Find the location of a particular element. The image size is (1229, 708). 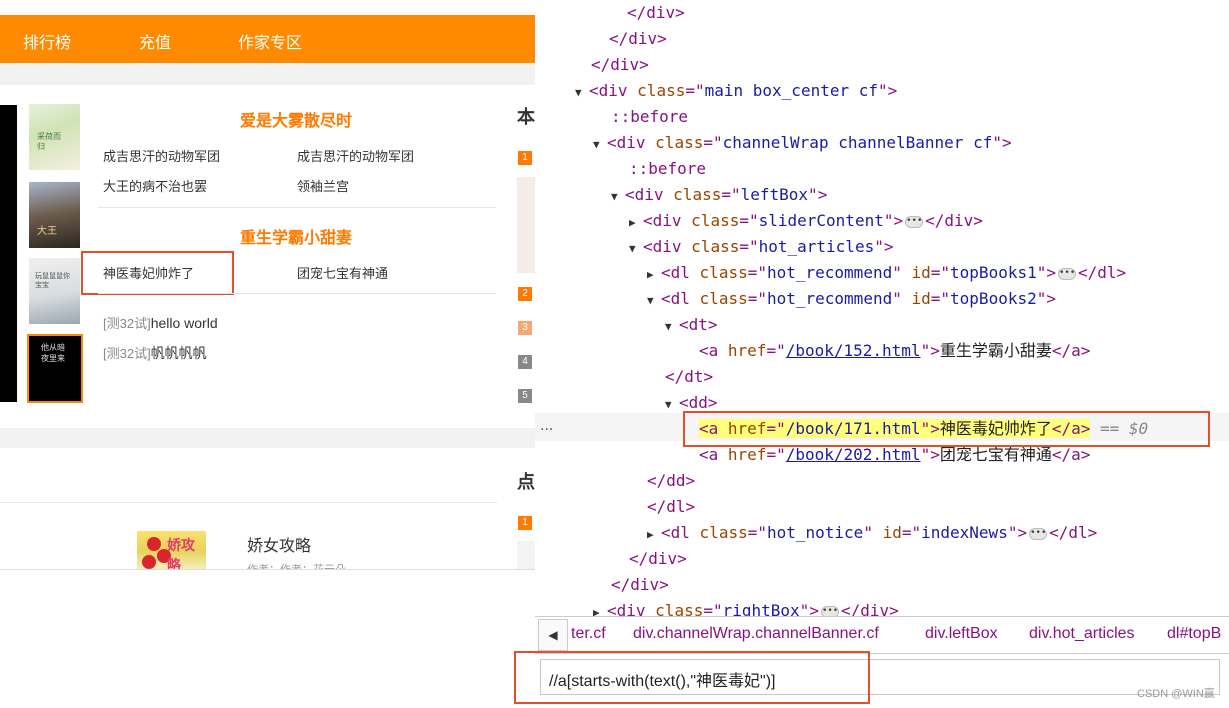

slider-content is located at coordinates (8, 253).